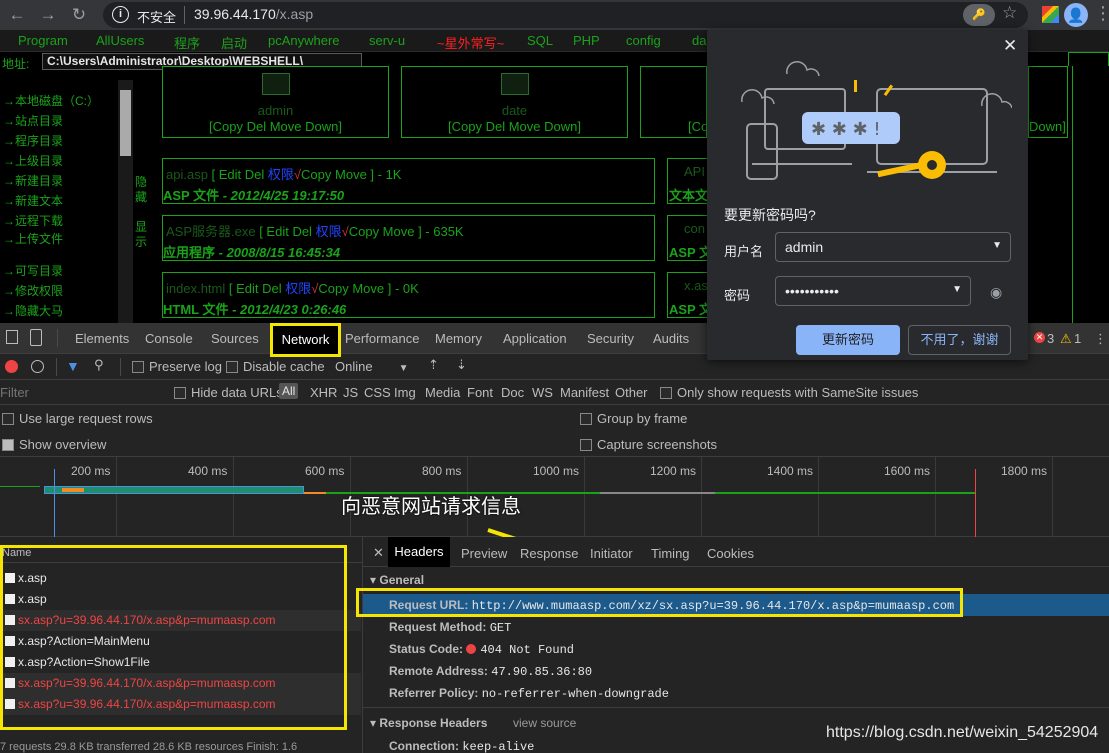 The width and height of the screenshot is (1109, 753). I want to click on clear-icon, so click(37, 366).